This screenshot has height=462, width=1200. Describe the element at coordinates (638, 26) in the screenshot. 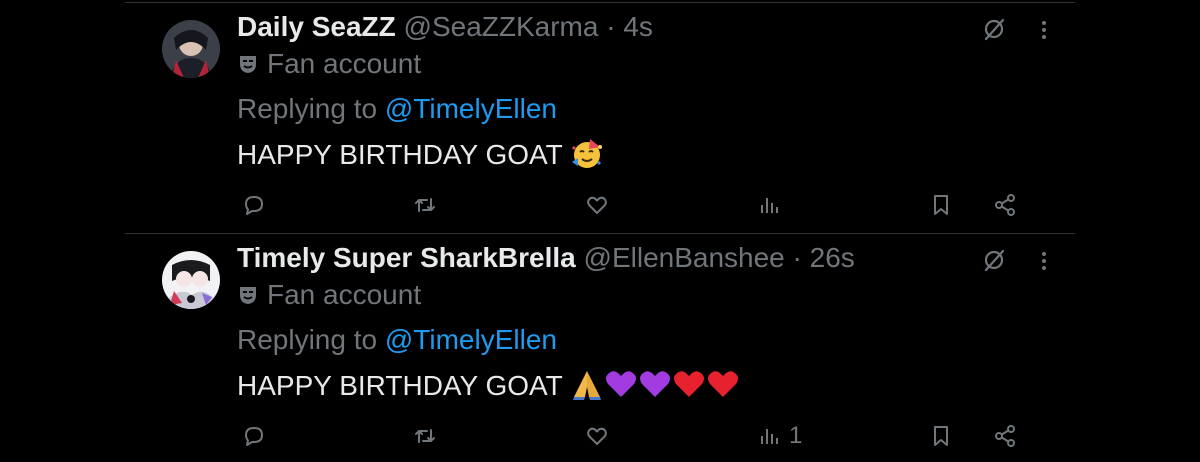

I see `timestamp: 4s` at that location.